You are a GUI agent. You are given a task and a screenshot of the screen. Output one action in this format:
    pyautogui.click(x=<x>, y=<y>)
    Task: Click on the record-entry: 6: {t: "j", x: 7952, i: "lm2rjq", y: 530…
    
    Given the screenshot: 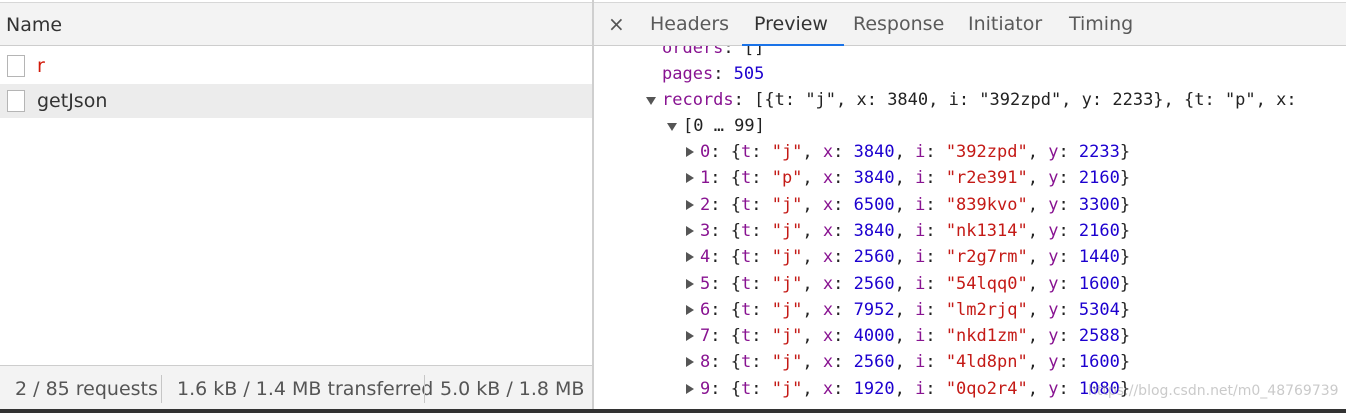 What is the action you would take?
    pyautogui.click(x=915, y=310)
    